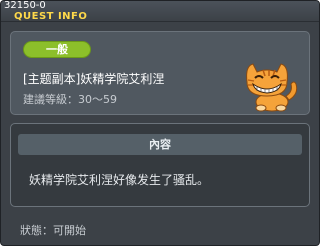  Describe the element at coordinates (94, 79) in the screenshot. I see `quest-name: [主题副本]妖精学院艾利涅` at that location.